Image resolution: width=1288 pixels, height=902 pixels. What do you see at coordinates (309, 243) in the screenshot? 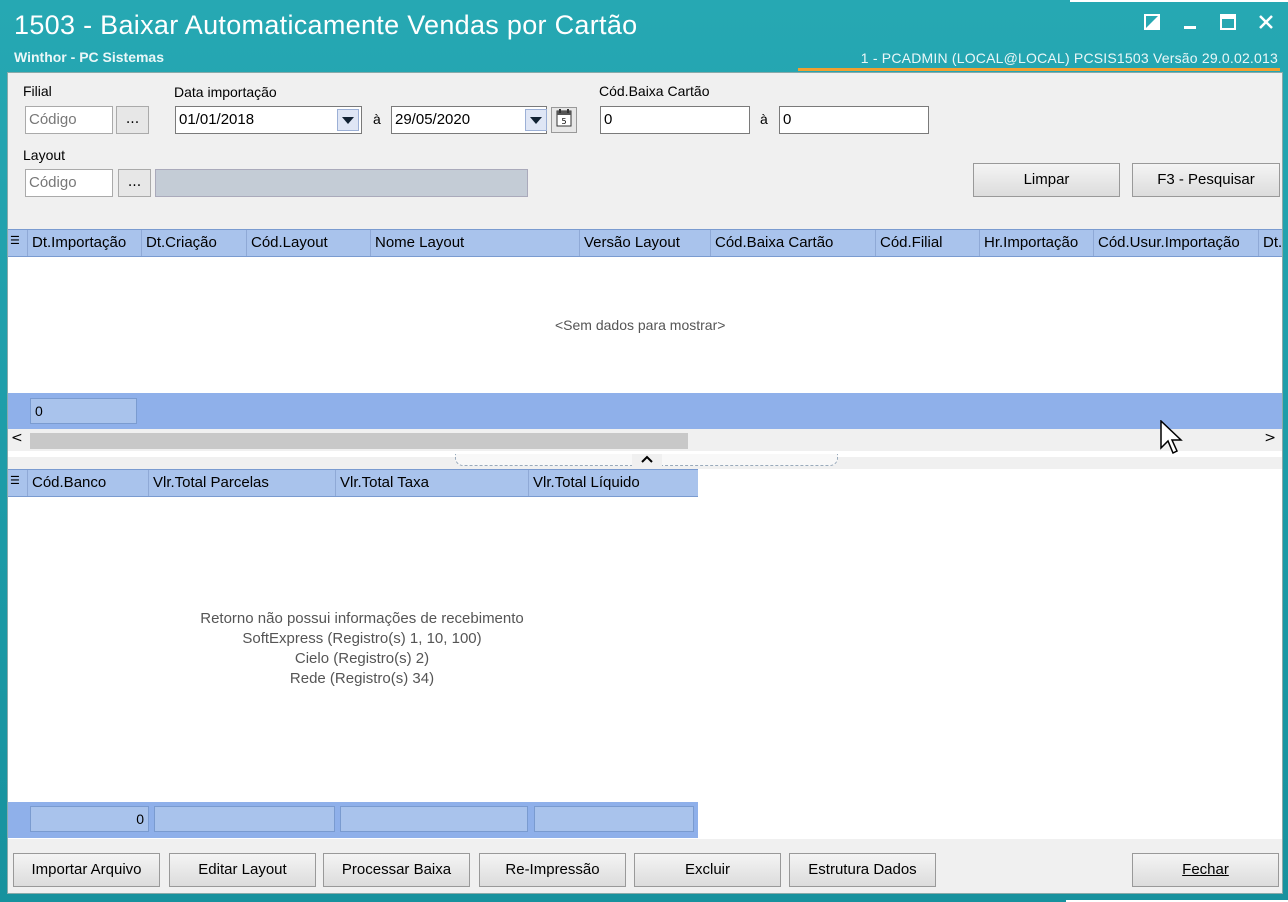
I see `col-cod-layout: Cód.Layout` at bounding box center [309, 243].